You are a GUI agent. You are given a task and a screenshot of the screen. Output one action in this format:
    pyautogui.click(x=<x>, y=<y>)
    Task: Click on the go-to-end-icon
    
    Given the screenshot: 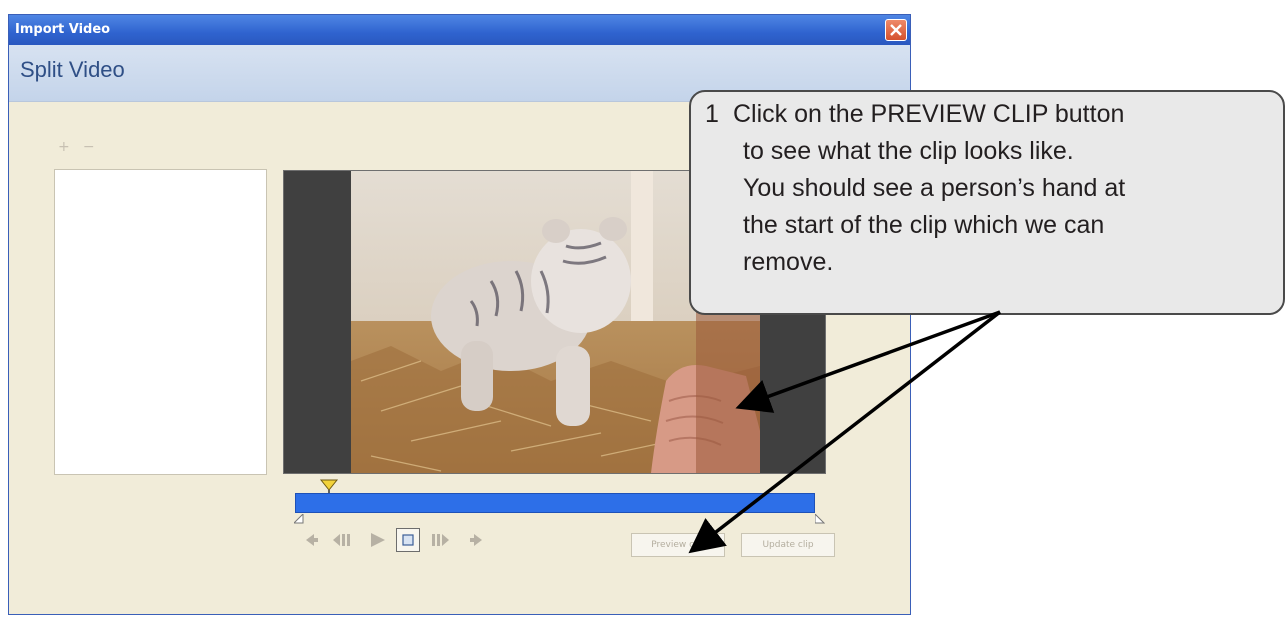 What is the action you would take?
    pyautogui.click(x=476, y=540)
    